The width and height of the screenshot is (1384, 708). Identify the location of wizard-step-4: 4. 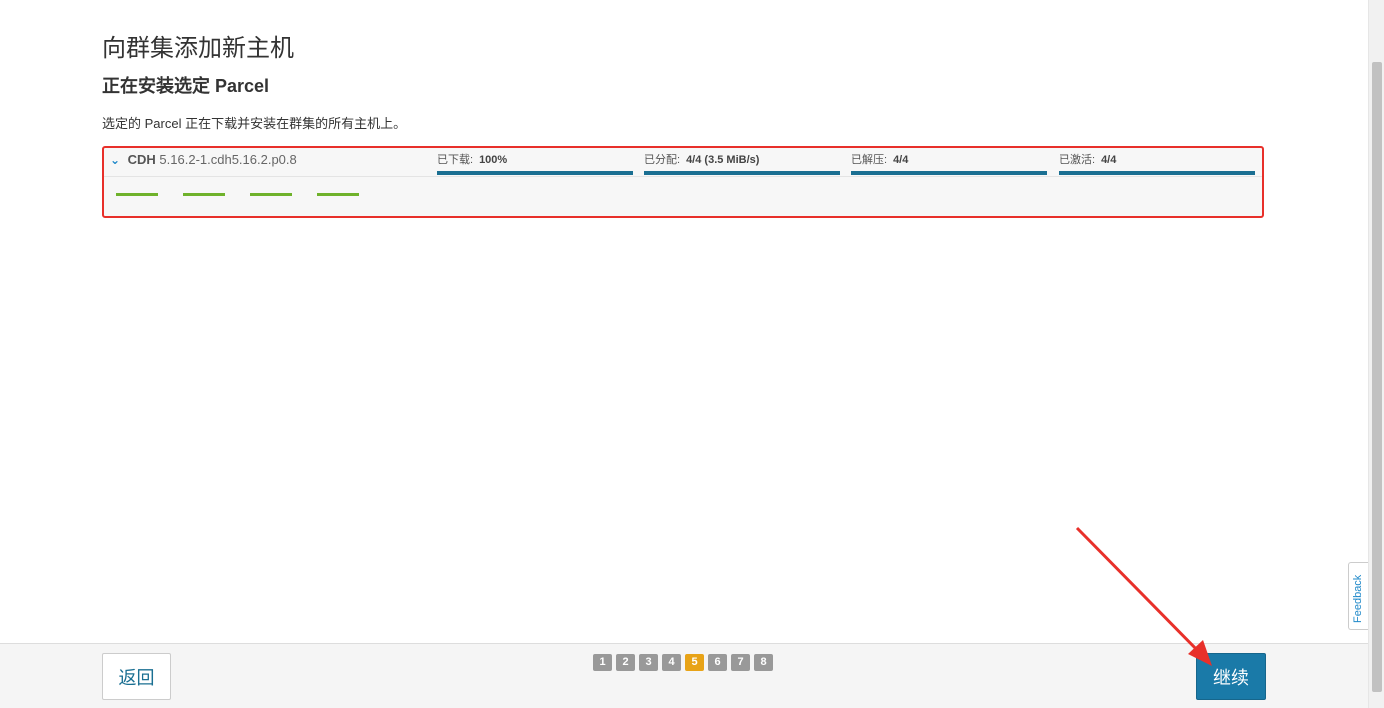
(671, 662).